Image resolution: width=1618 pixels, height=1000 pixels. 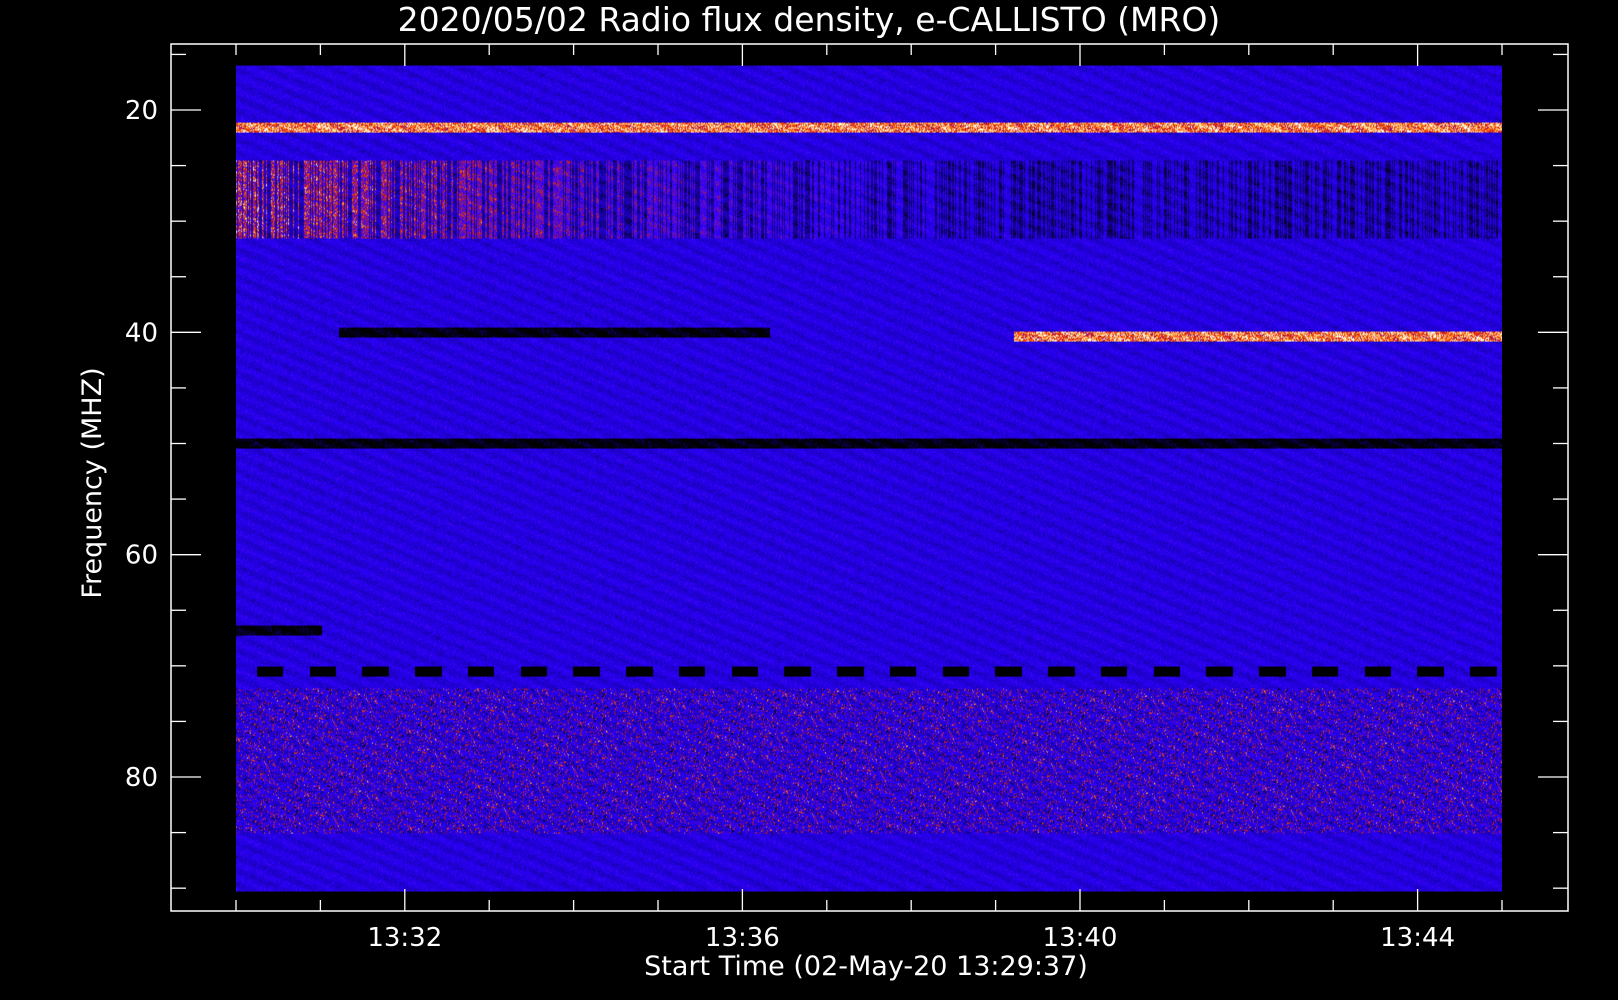 I want to click on x-tick-label: 13:36, so click(x=742, y=938).